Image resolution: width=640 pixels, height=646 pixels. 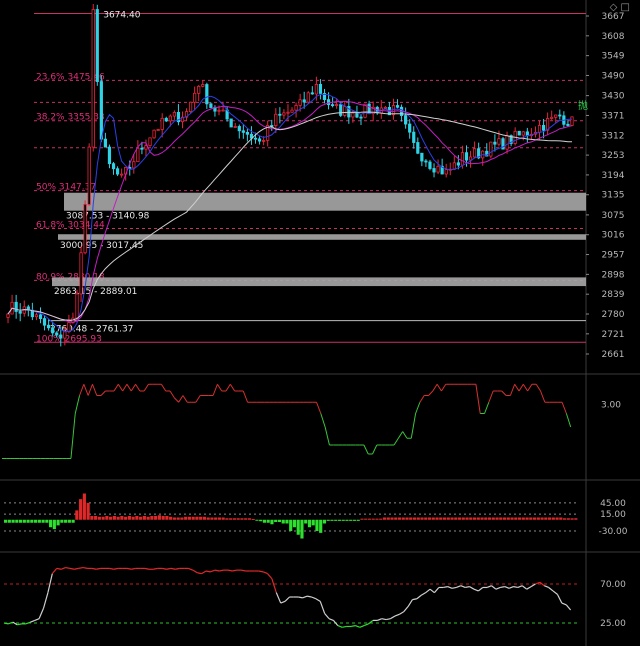 What do you see at coordinates (613, 256) in the screenshot?
I see `price-tick-label: 2957` at bounding box center [613, 256].